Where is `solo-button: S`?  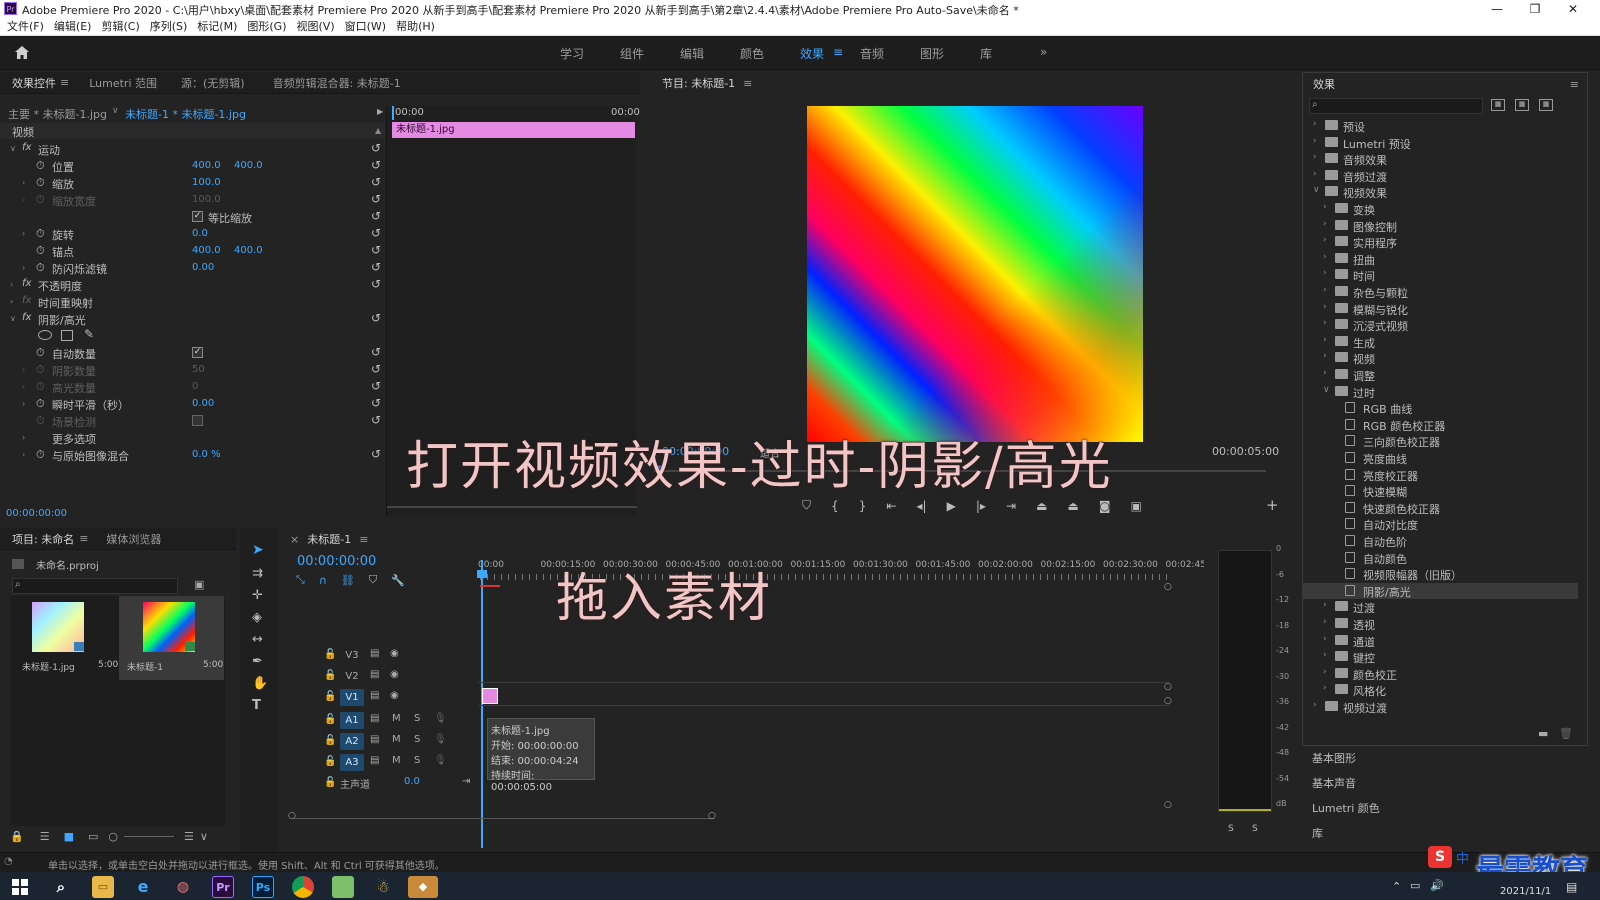
solo-button: S is located at coordinates (417, 718).